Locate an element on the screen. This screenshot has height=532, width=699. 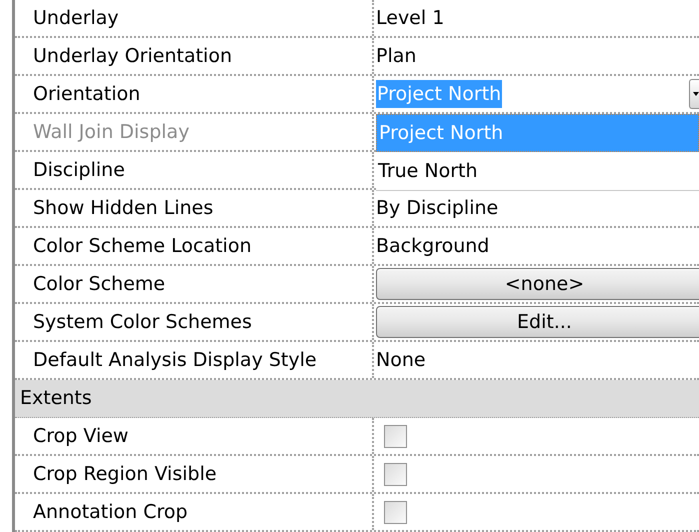
property-label: Show Hidden Lines is located at coordinates (123, 208).